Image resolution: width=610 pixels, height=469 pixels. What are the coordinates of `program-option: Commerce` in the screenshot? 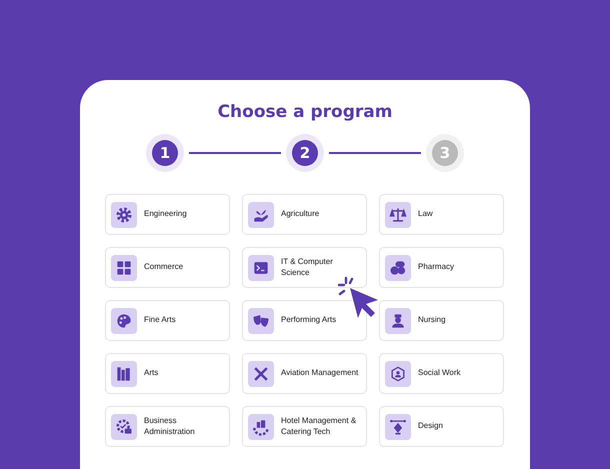 It's located at (167, 267).